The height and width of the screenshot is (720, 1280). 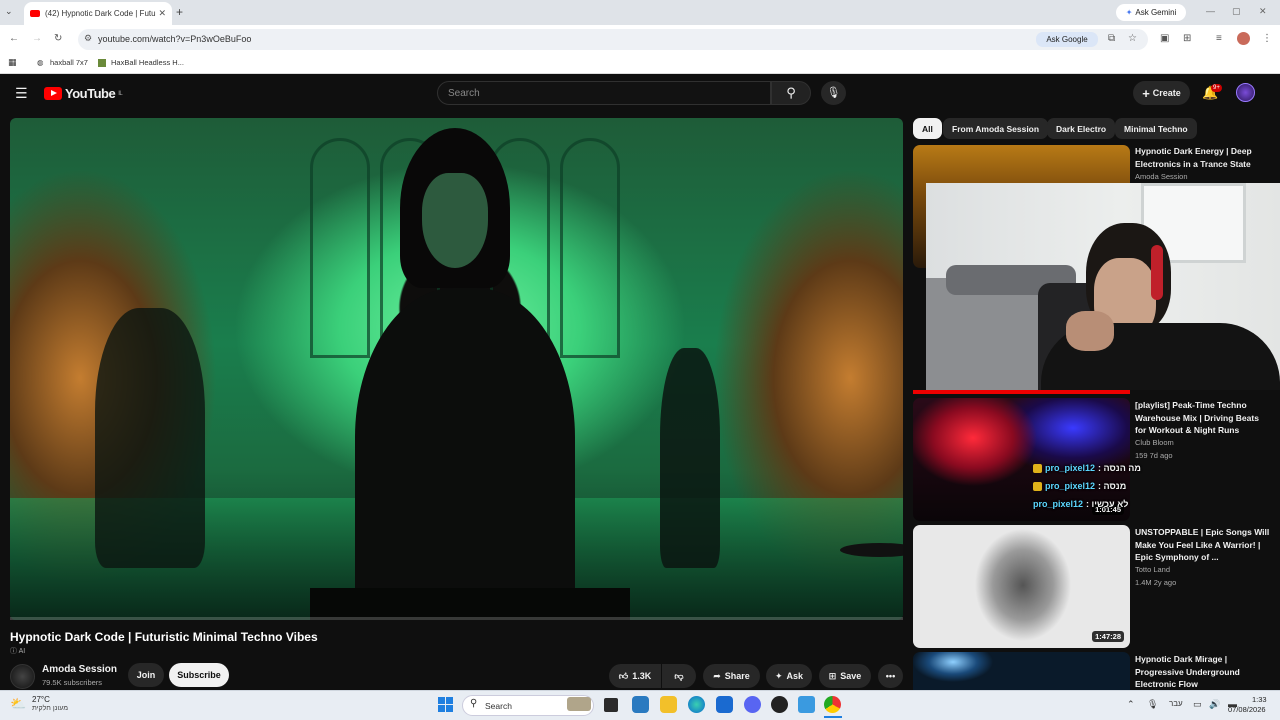 I want to click on youtube-wordmark: YouTube, so click(x=90, y=93).